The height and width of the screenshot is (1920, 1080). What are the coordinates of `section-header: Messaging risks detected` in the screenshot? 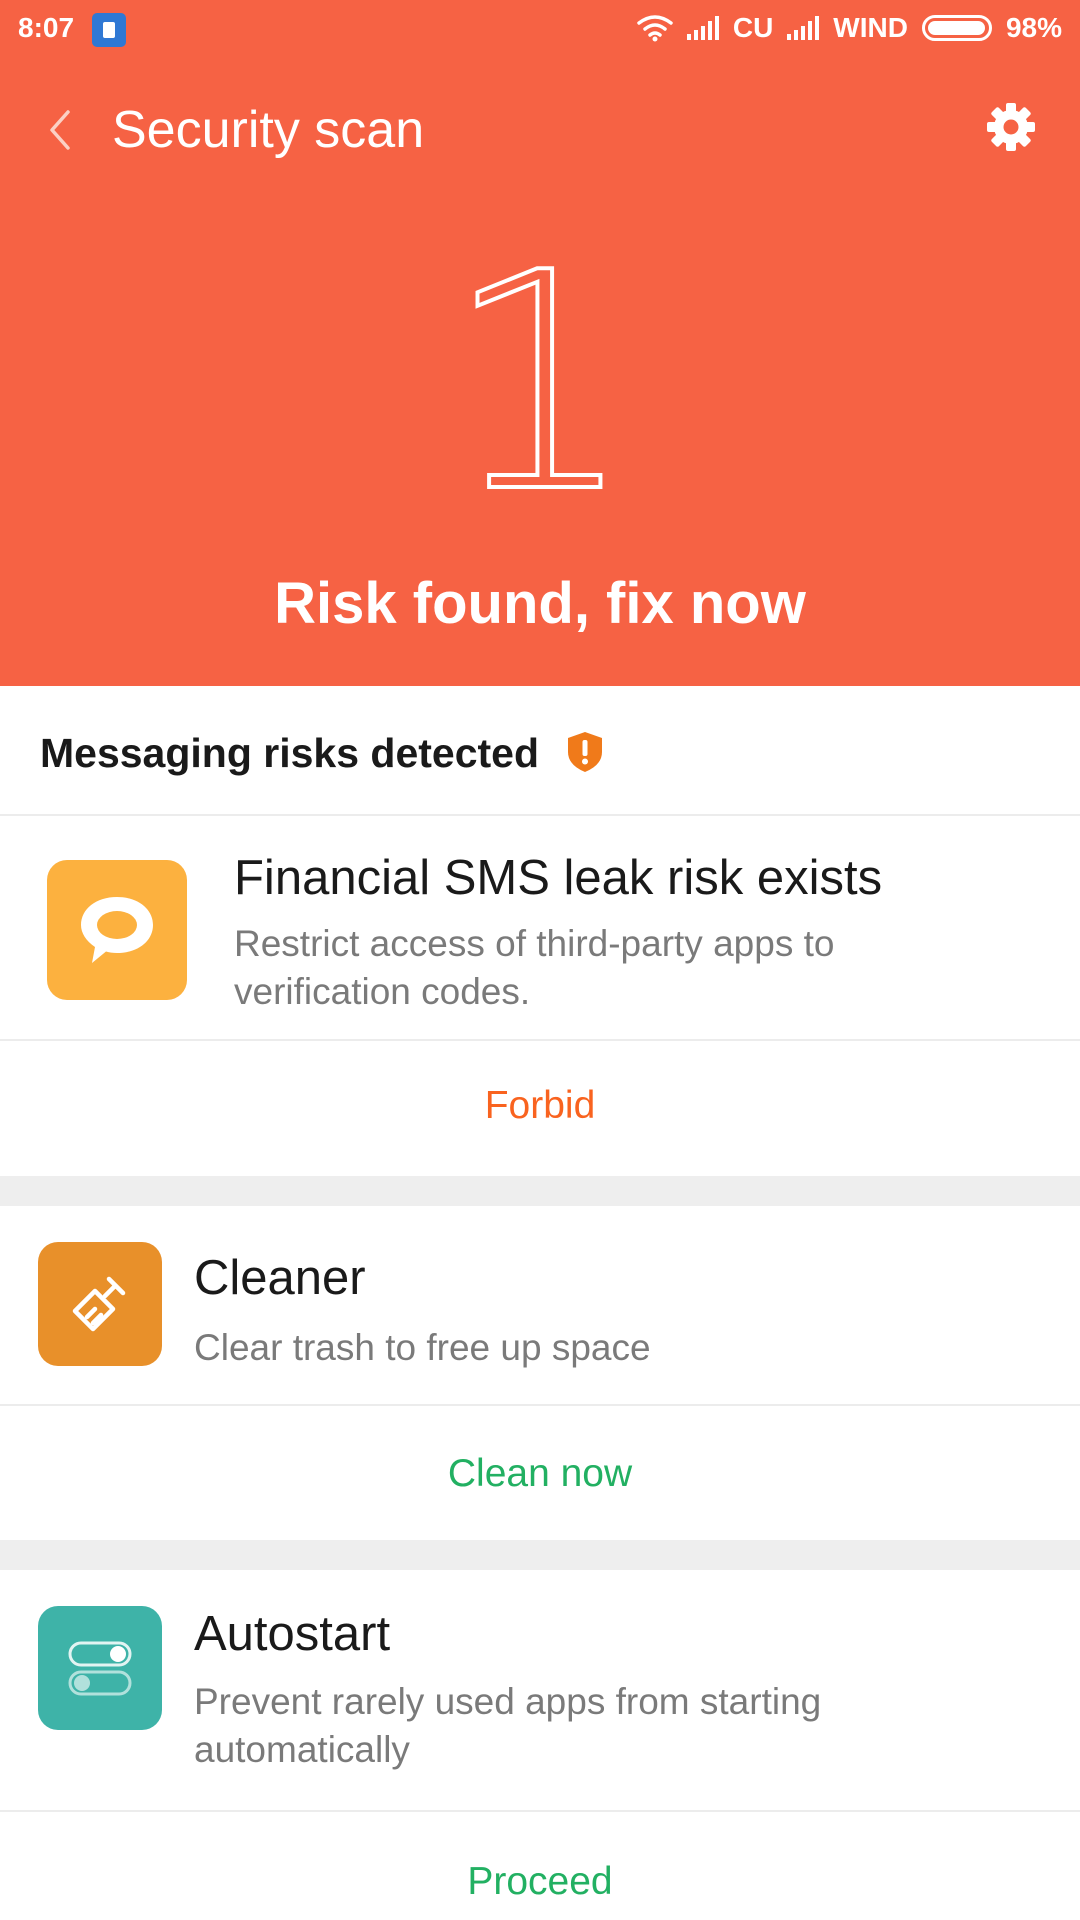 It's located at (540, 751).